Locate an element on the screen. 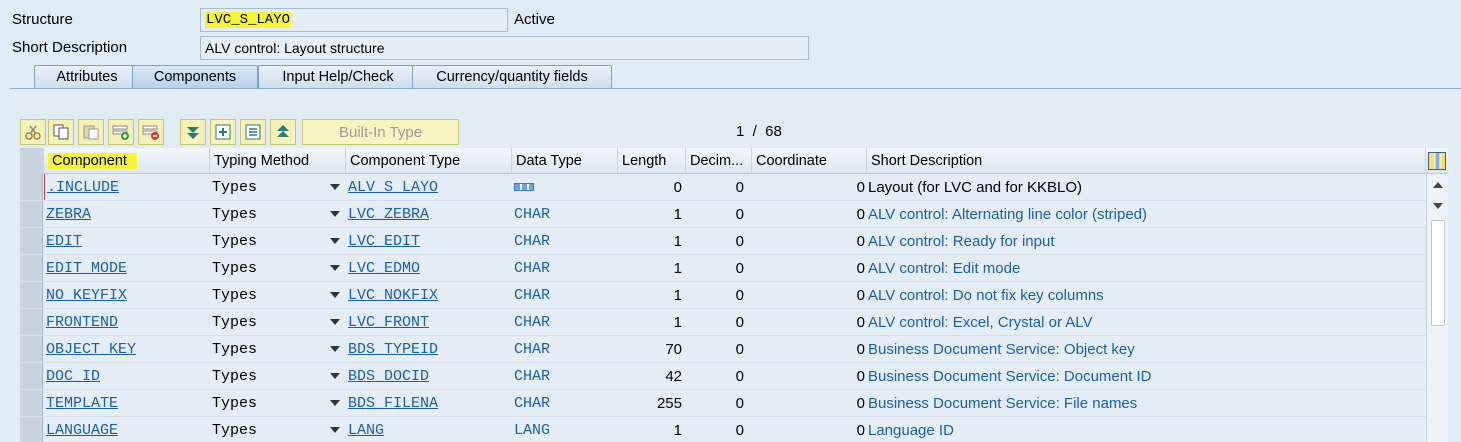  component-cell: EDIT_MODE is located at coordinates (127, 268).